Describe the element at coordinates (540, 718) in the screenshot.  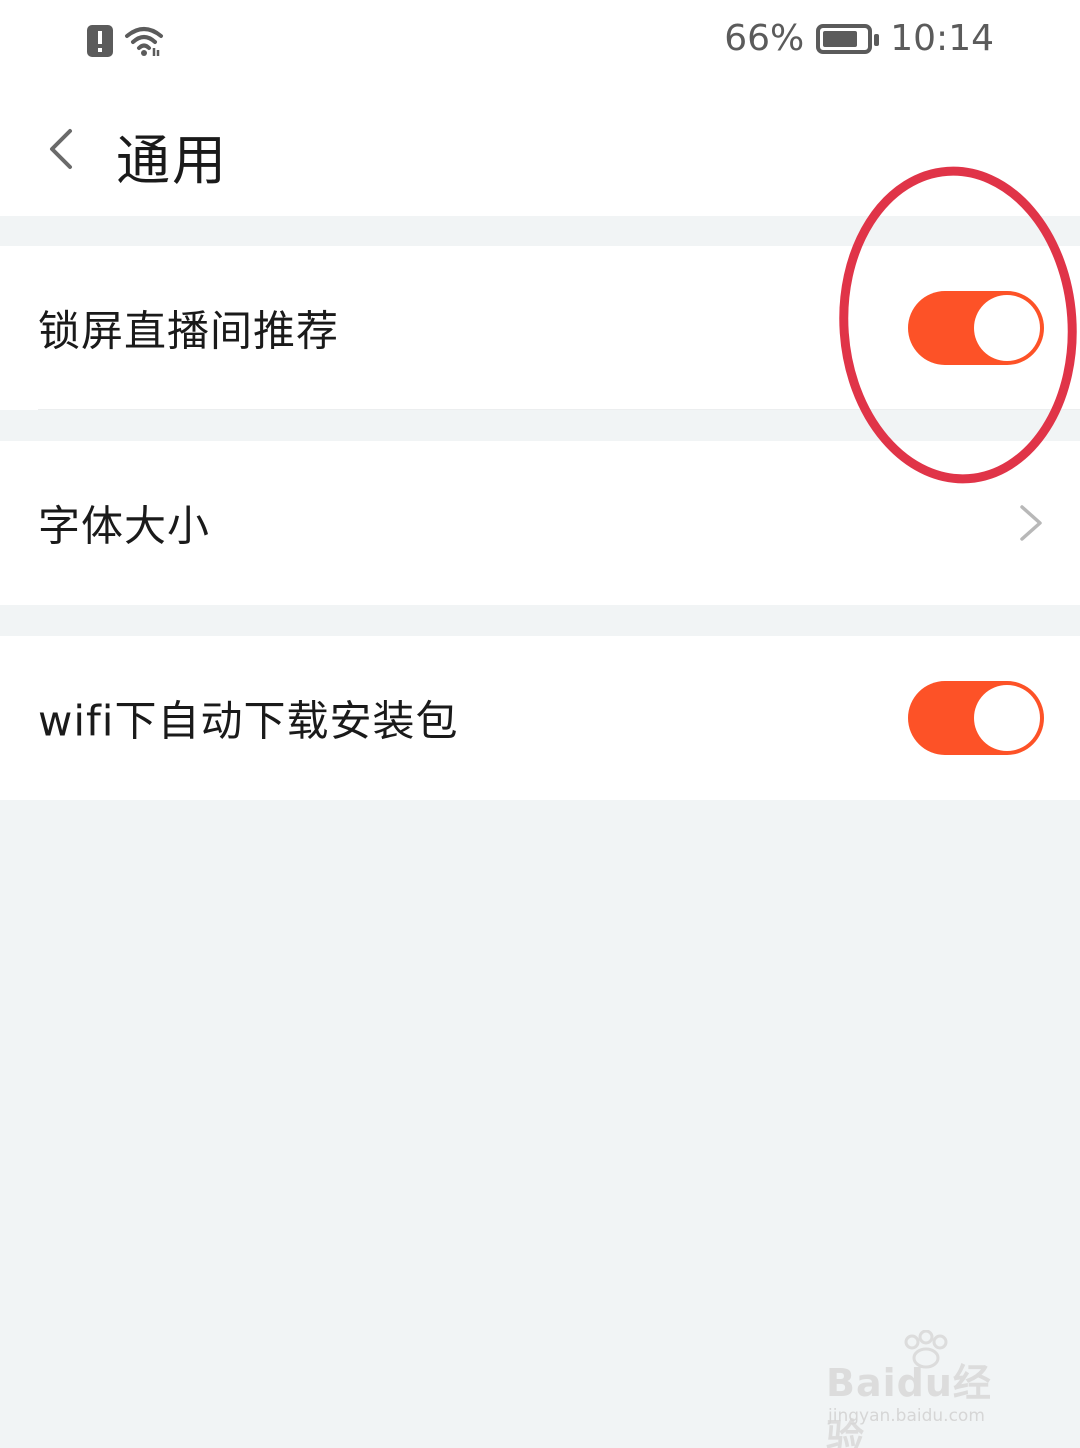
I see `setting-row-wifi-auto-download: wifi下自动下载安装包` at that location.